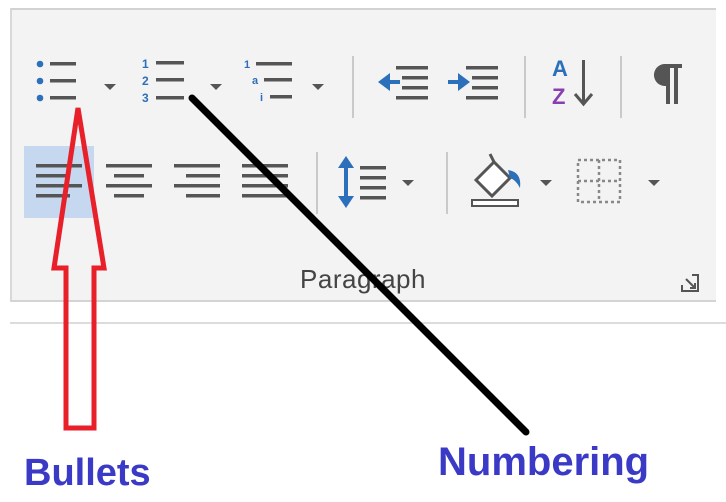  I want to click on borders-icon, so click(600, 182).